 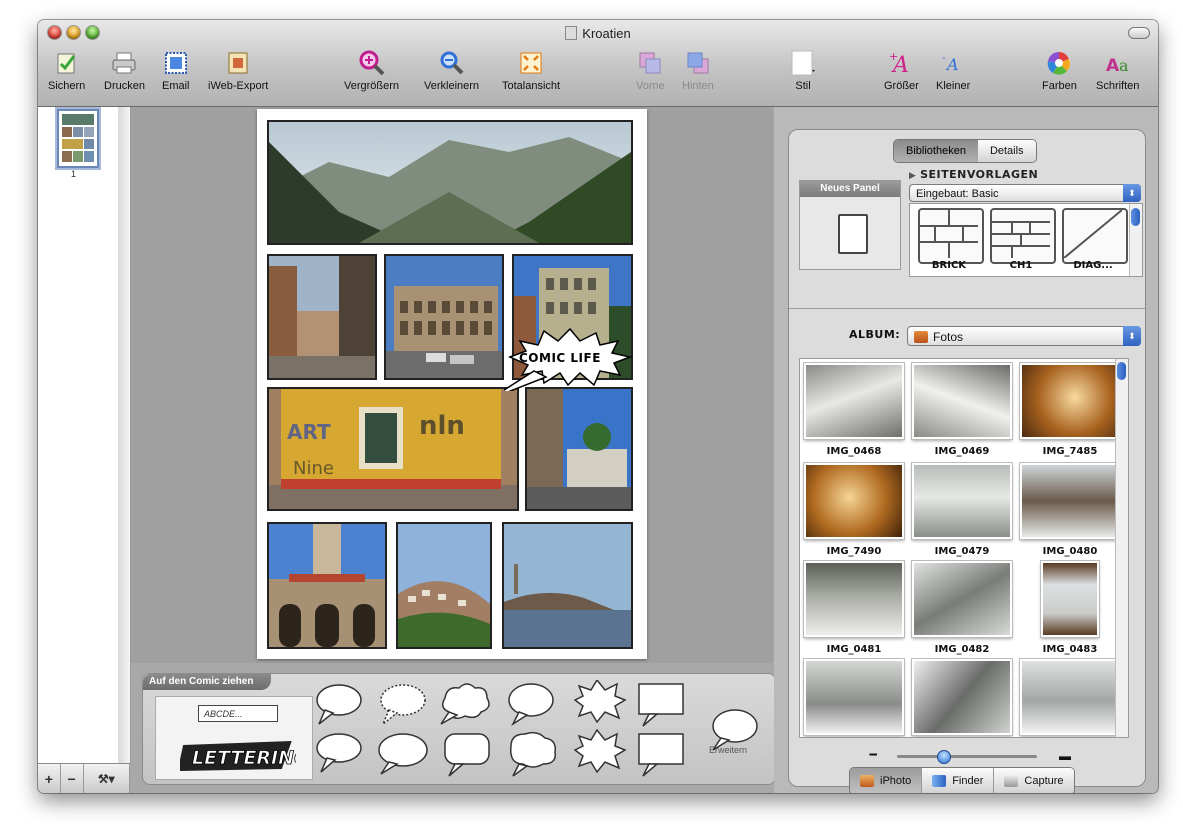 I want to click on page-thumbnail, so click(x=78, y=138).